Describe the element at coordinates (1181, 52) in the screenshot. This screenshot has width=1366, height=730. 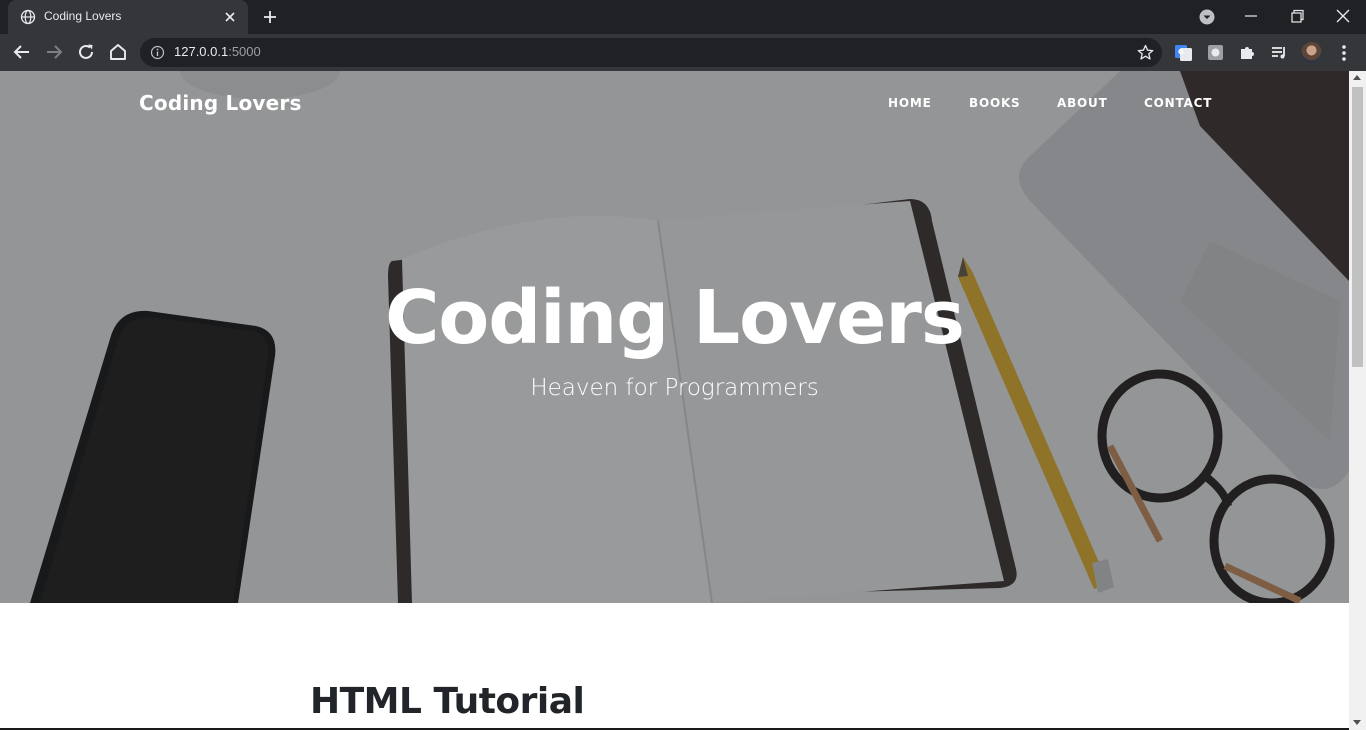
I see `svg-text: G` at that location.